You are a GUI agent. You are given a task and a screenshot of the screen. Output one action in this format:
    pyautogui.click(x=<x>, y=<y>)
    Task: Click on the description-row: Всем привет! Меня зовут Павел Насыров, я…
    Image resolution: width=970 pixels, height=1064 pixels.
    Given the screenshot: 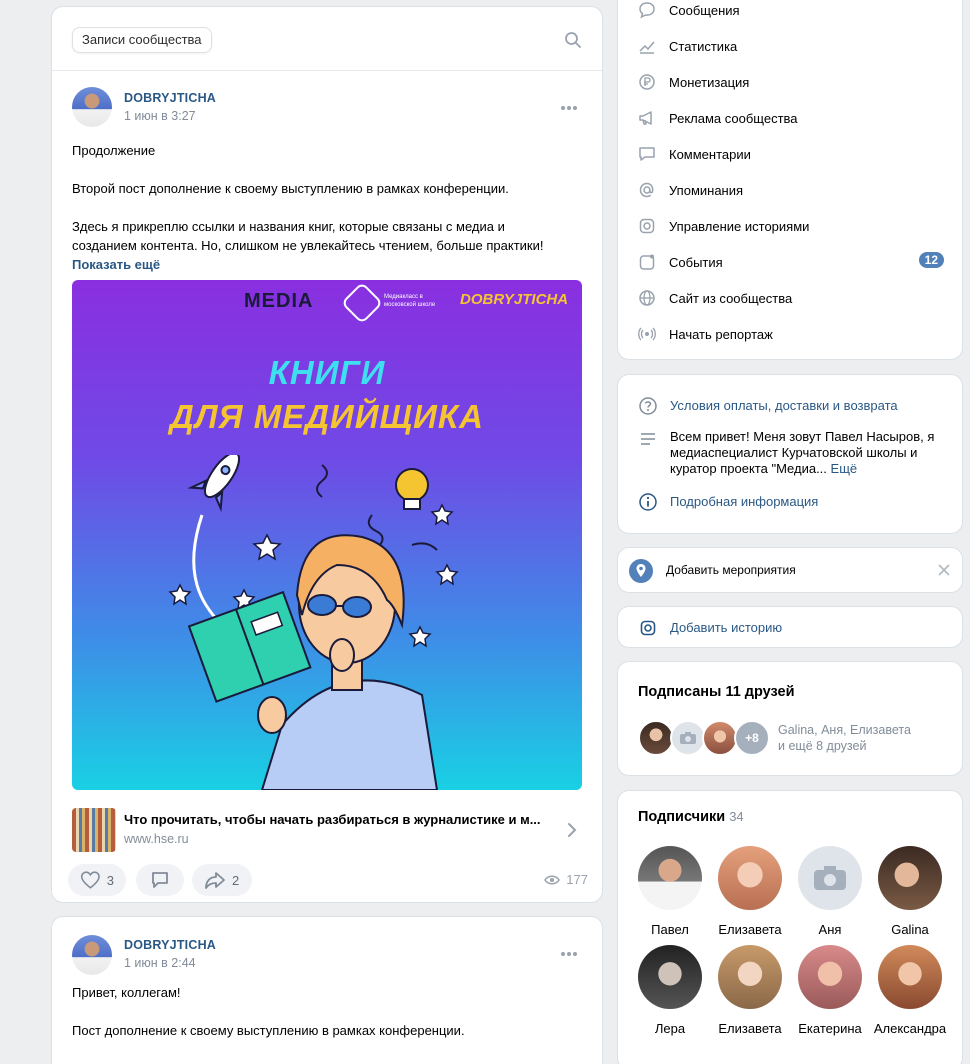 What is the action you would take?
    pyautogui.click(x=793, y=453)
    